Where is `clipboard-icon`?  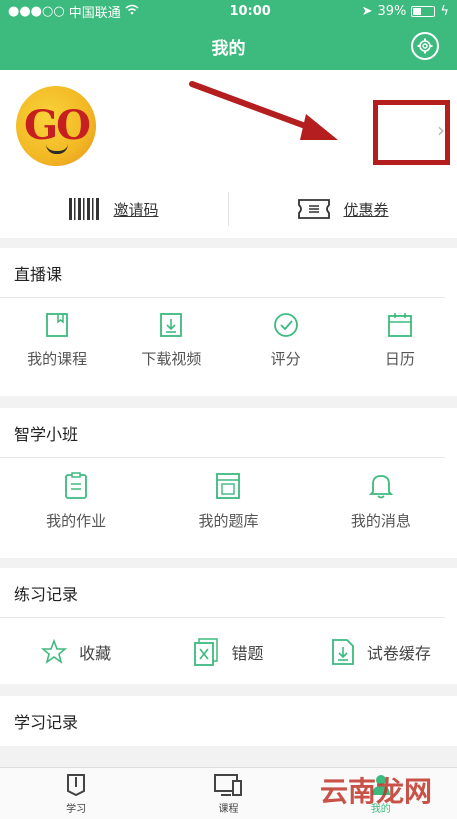 clipboard-icon is located at coordinates (76, 485).